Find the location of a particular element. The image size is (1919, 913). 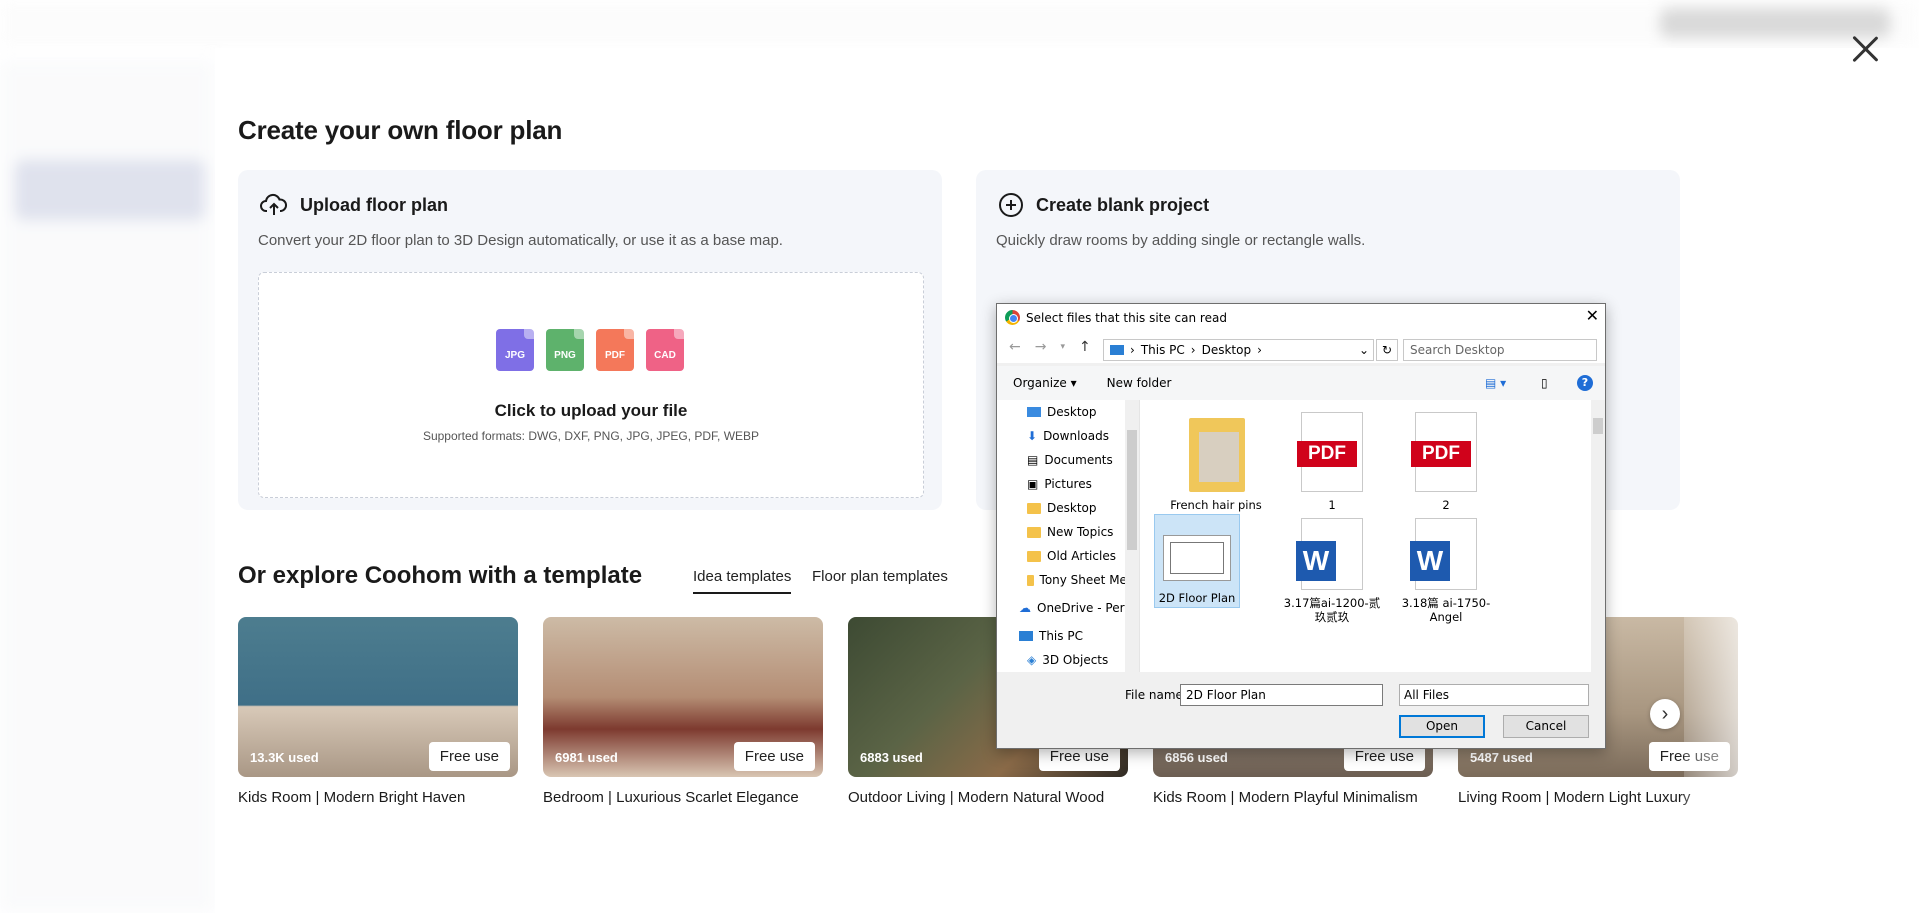

file-item: PDF 2 is located at coordinates (1446, 462).